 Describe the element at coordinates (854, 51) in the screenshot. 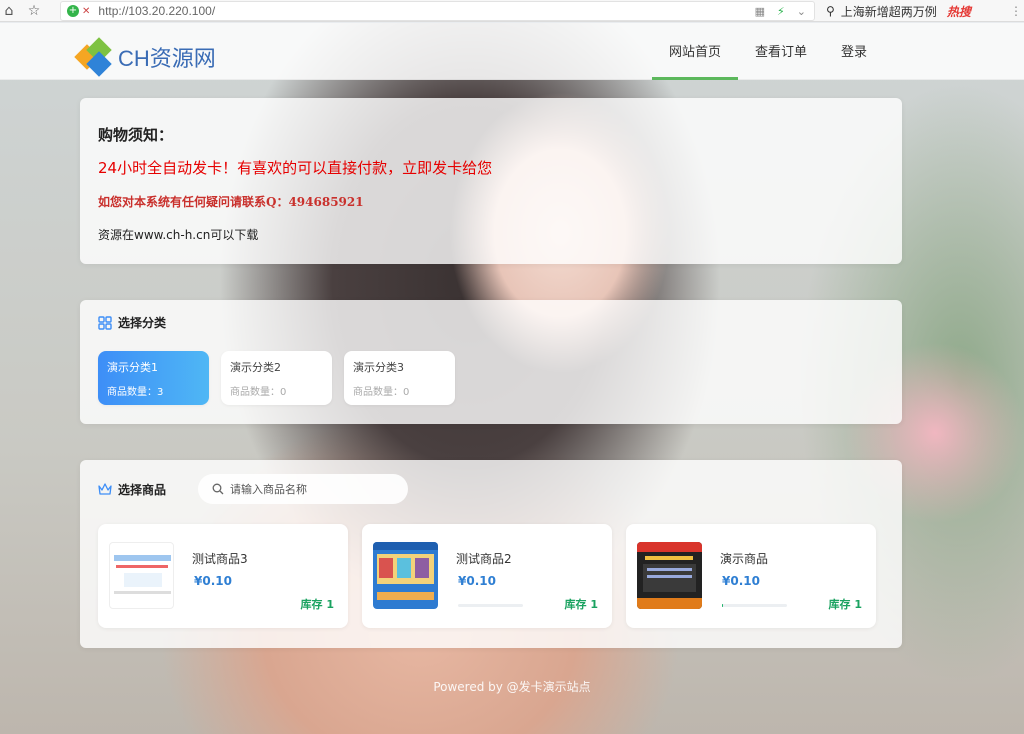

I see `nav-login: 登录` at that location.